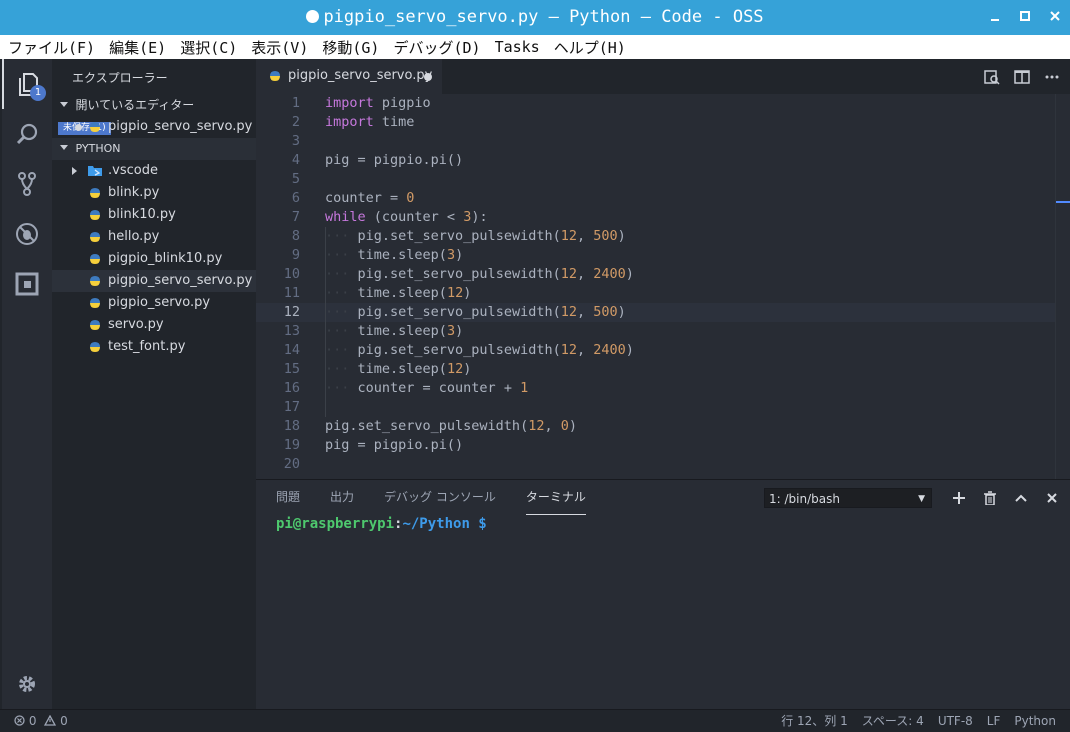 The width and height of the screenshot is (1070, 732). I want to click on trash-icon, so click(990, 498).